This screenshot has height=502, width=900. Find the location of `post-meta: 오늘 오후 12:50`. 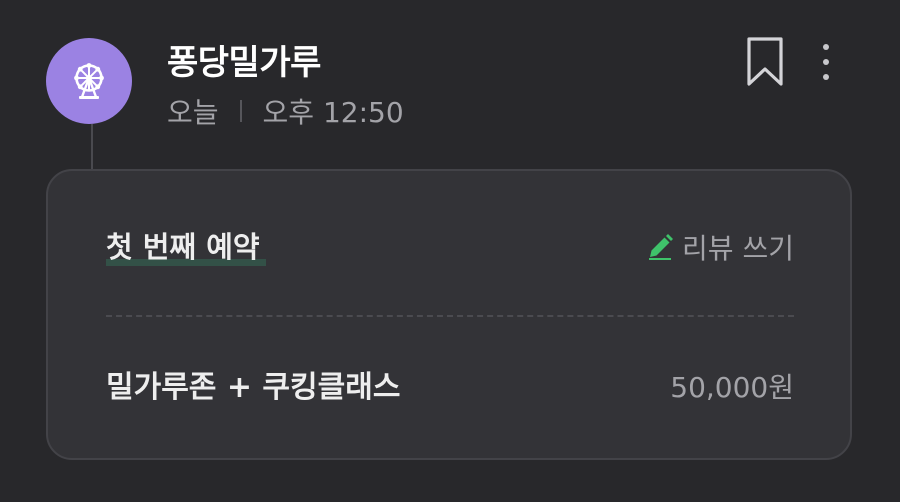

post-meta: 오늘 오후 12:50 is located at coordinates (285, 111).